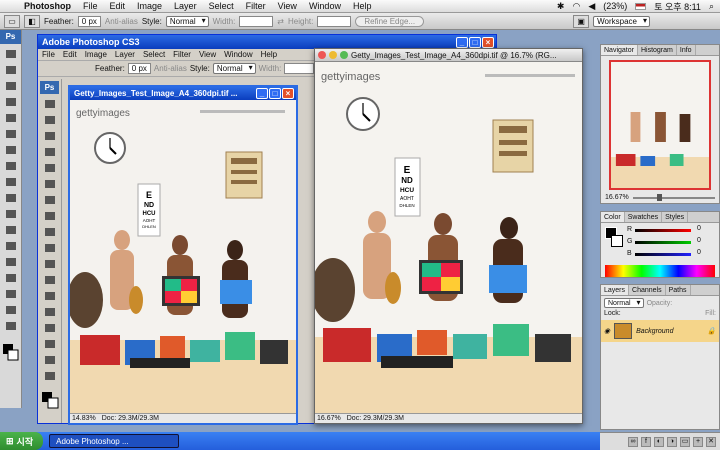 This screenshot has height=450, width=720. Describe the element at coordinates (344, 55) in the screenshot. I see `mac-zoom-icon` at that location.